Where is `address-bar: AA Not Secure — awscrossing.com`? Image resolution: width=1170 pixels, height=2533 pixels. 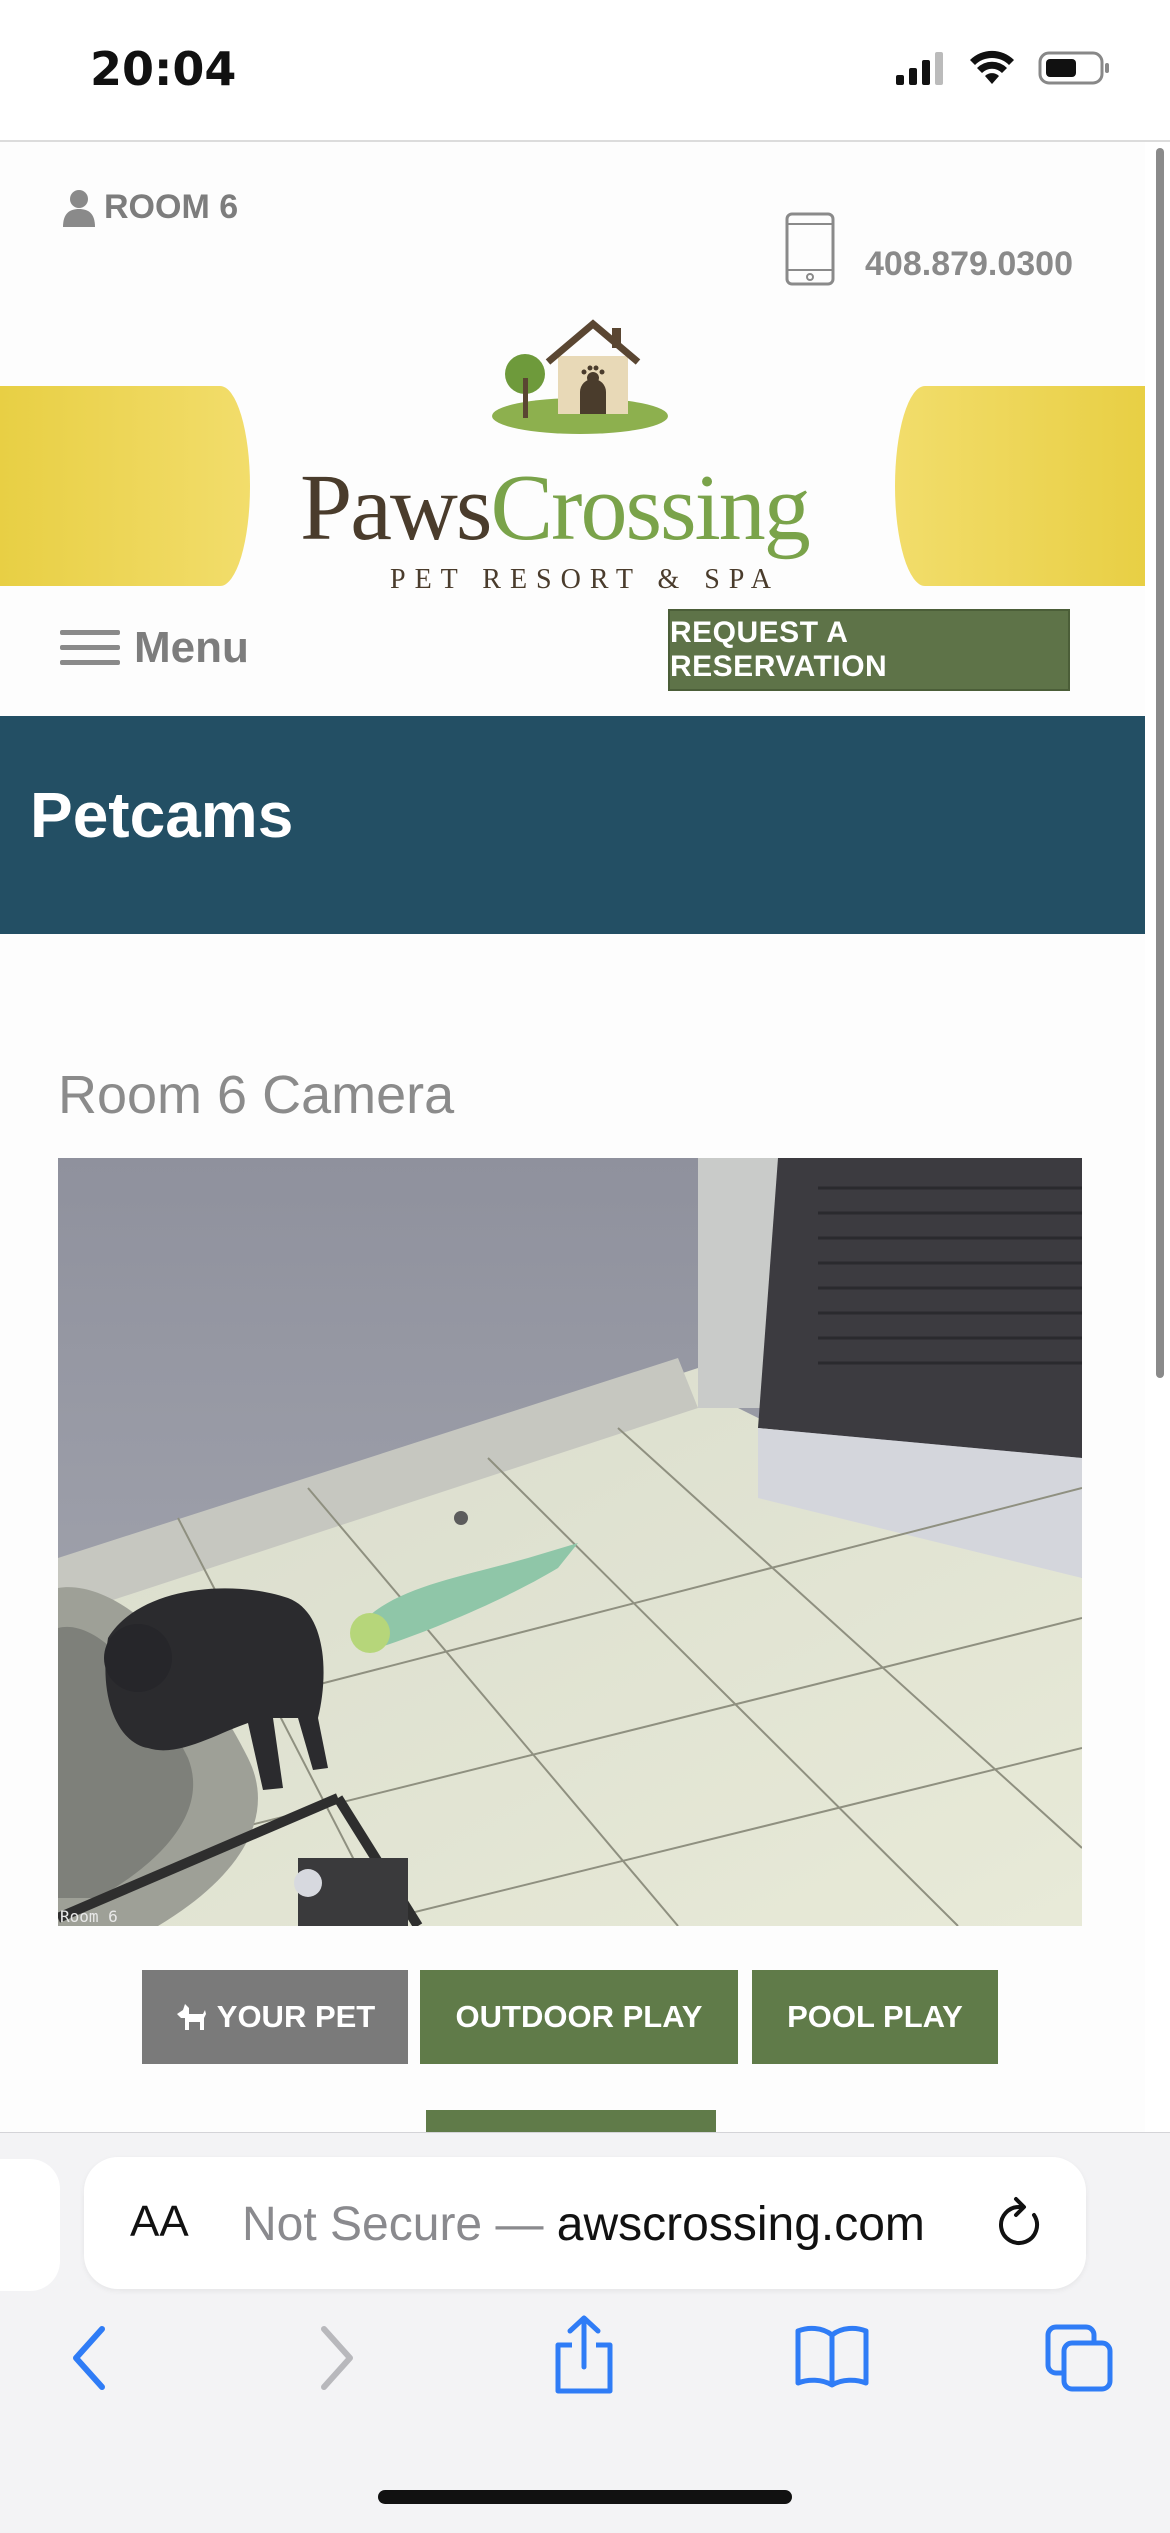
address-bar: AA Not Secure — awscrossing.com is located at coordinates (585, 2223).